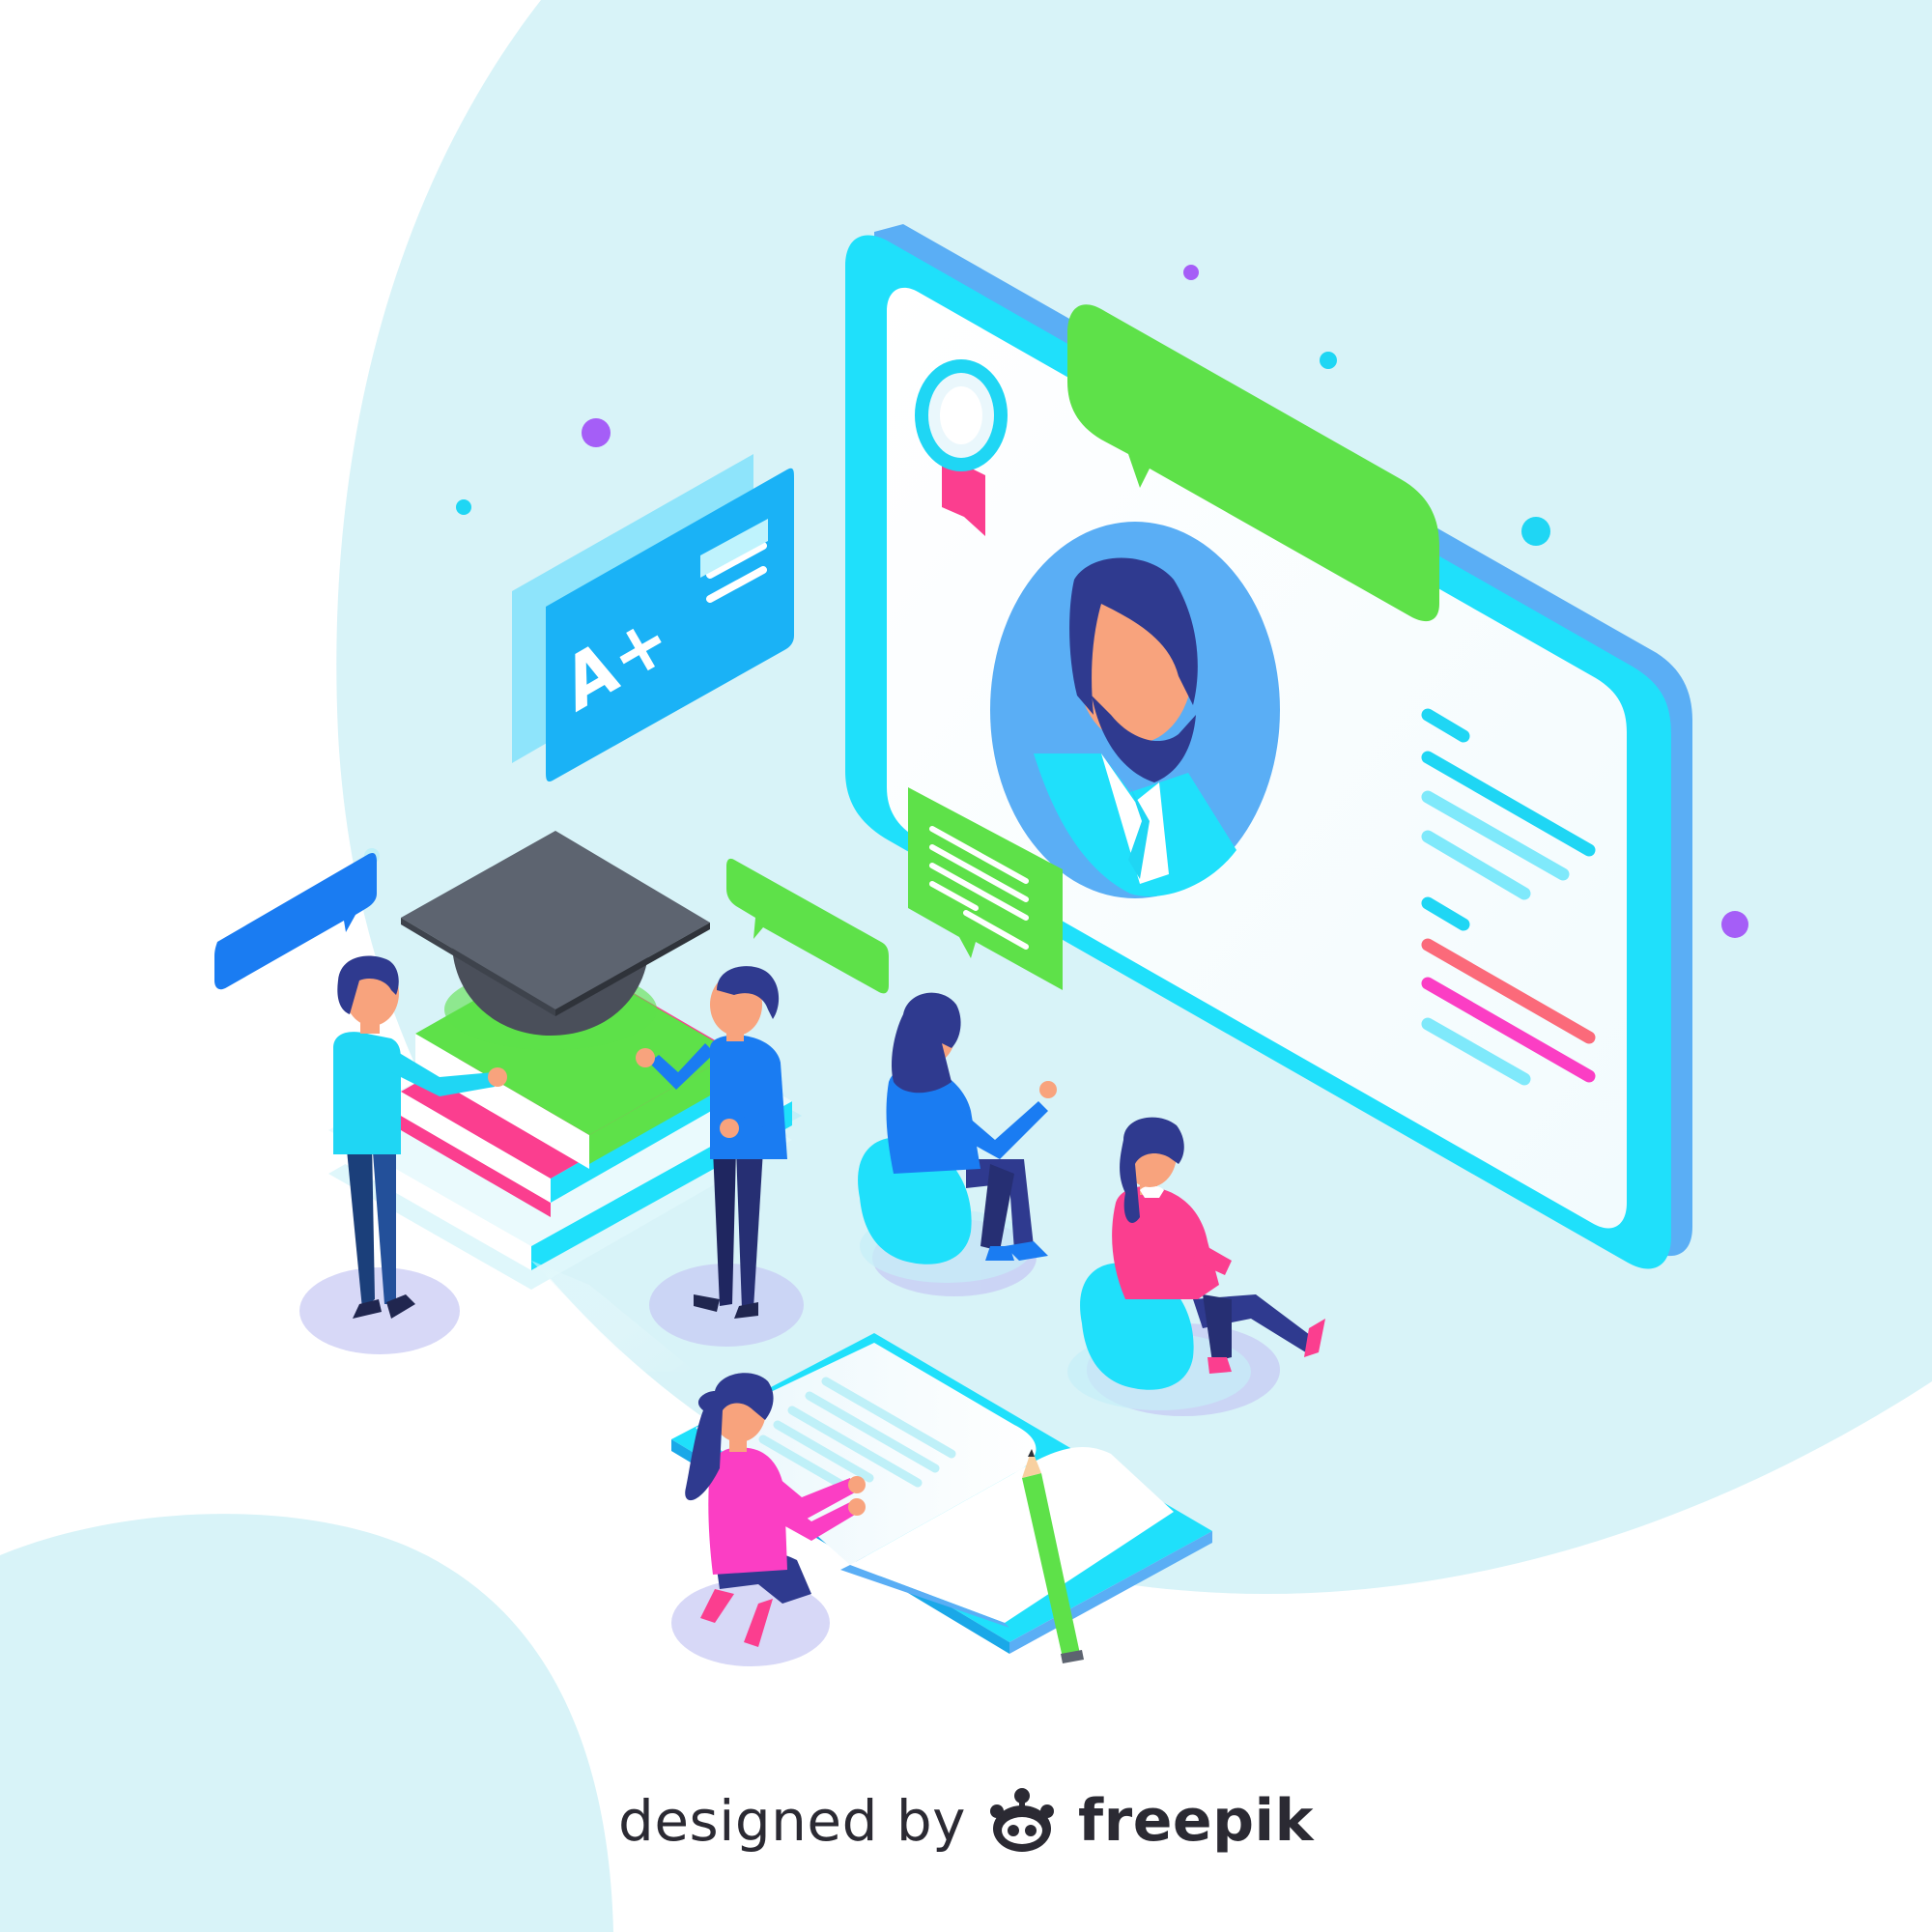 Image resolution: width=1932 pixels, height=1932 pixels. What do you see at coordinates (306, 1723) in the screenshot?
I see `background-blob-corner` at bounding box center [306, 1723].